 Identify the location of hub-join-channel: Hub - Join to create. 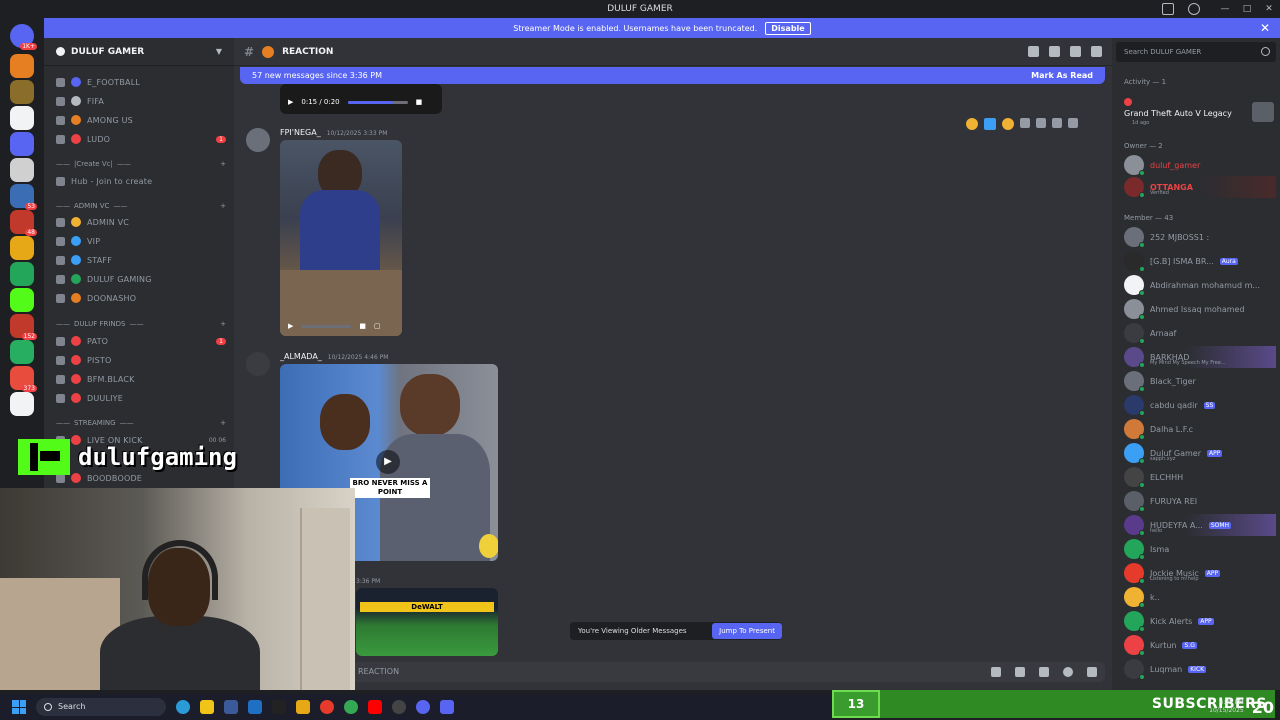
(141, 181).